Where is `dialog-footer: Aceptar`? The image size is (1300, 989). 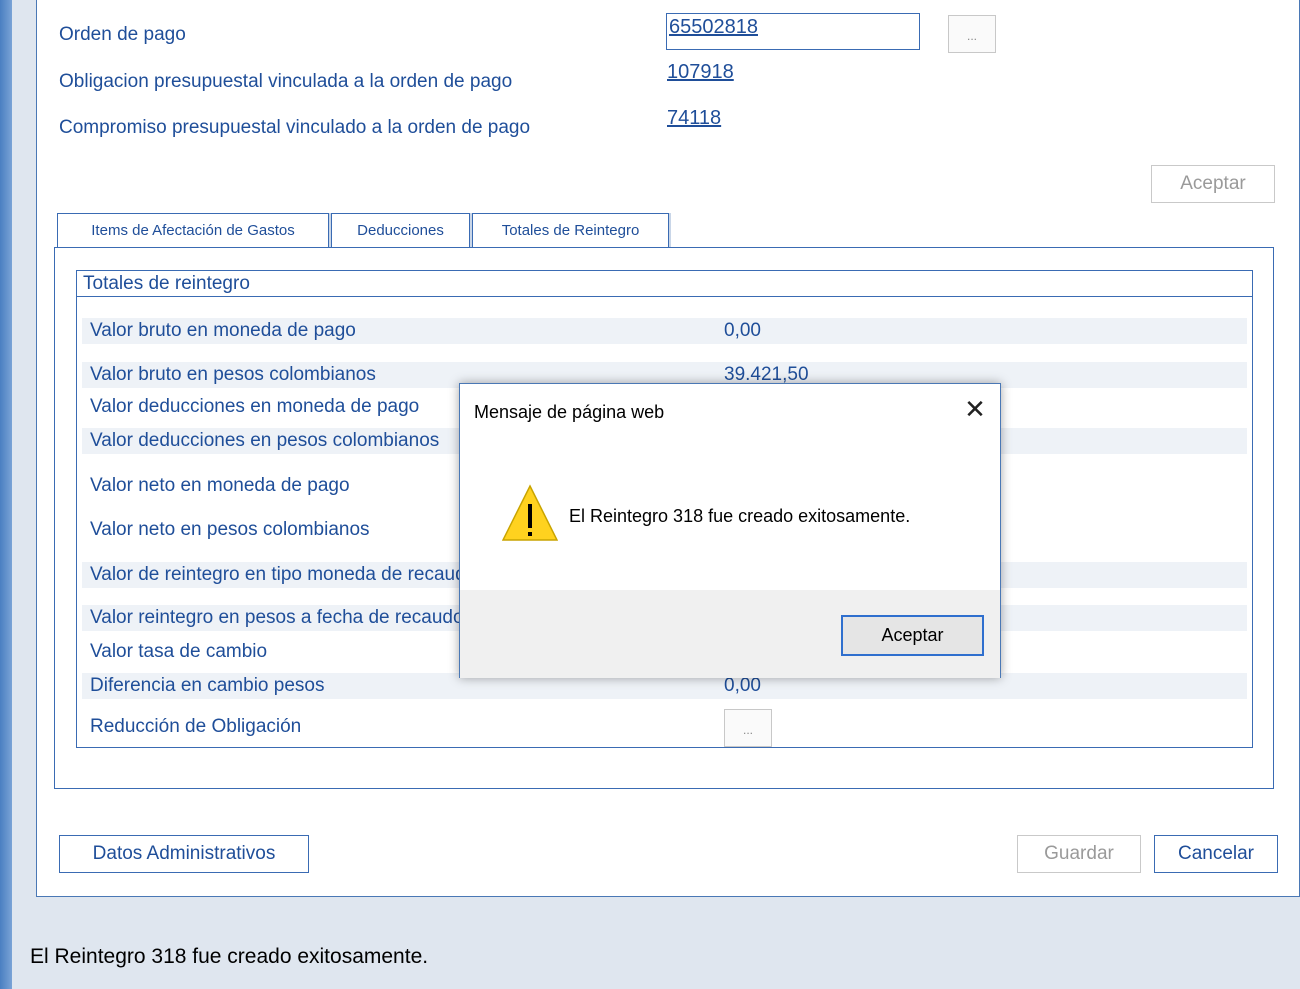
dialog-footer: Aceptar is located at coordinates (730, 634).